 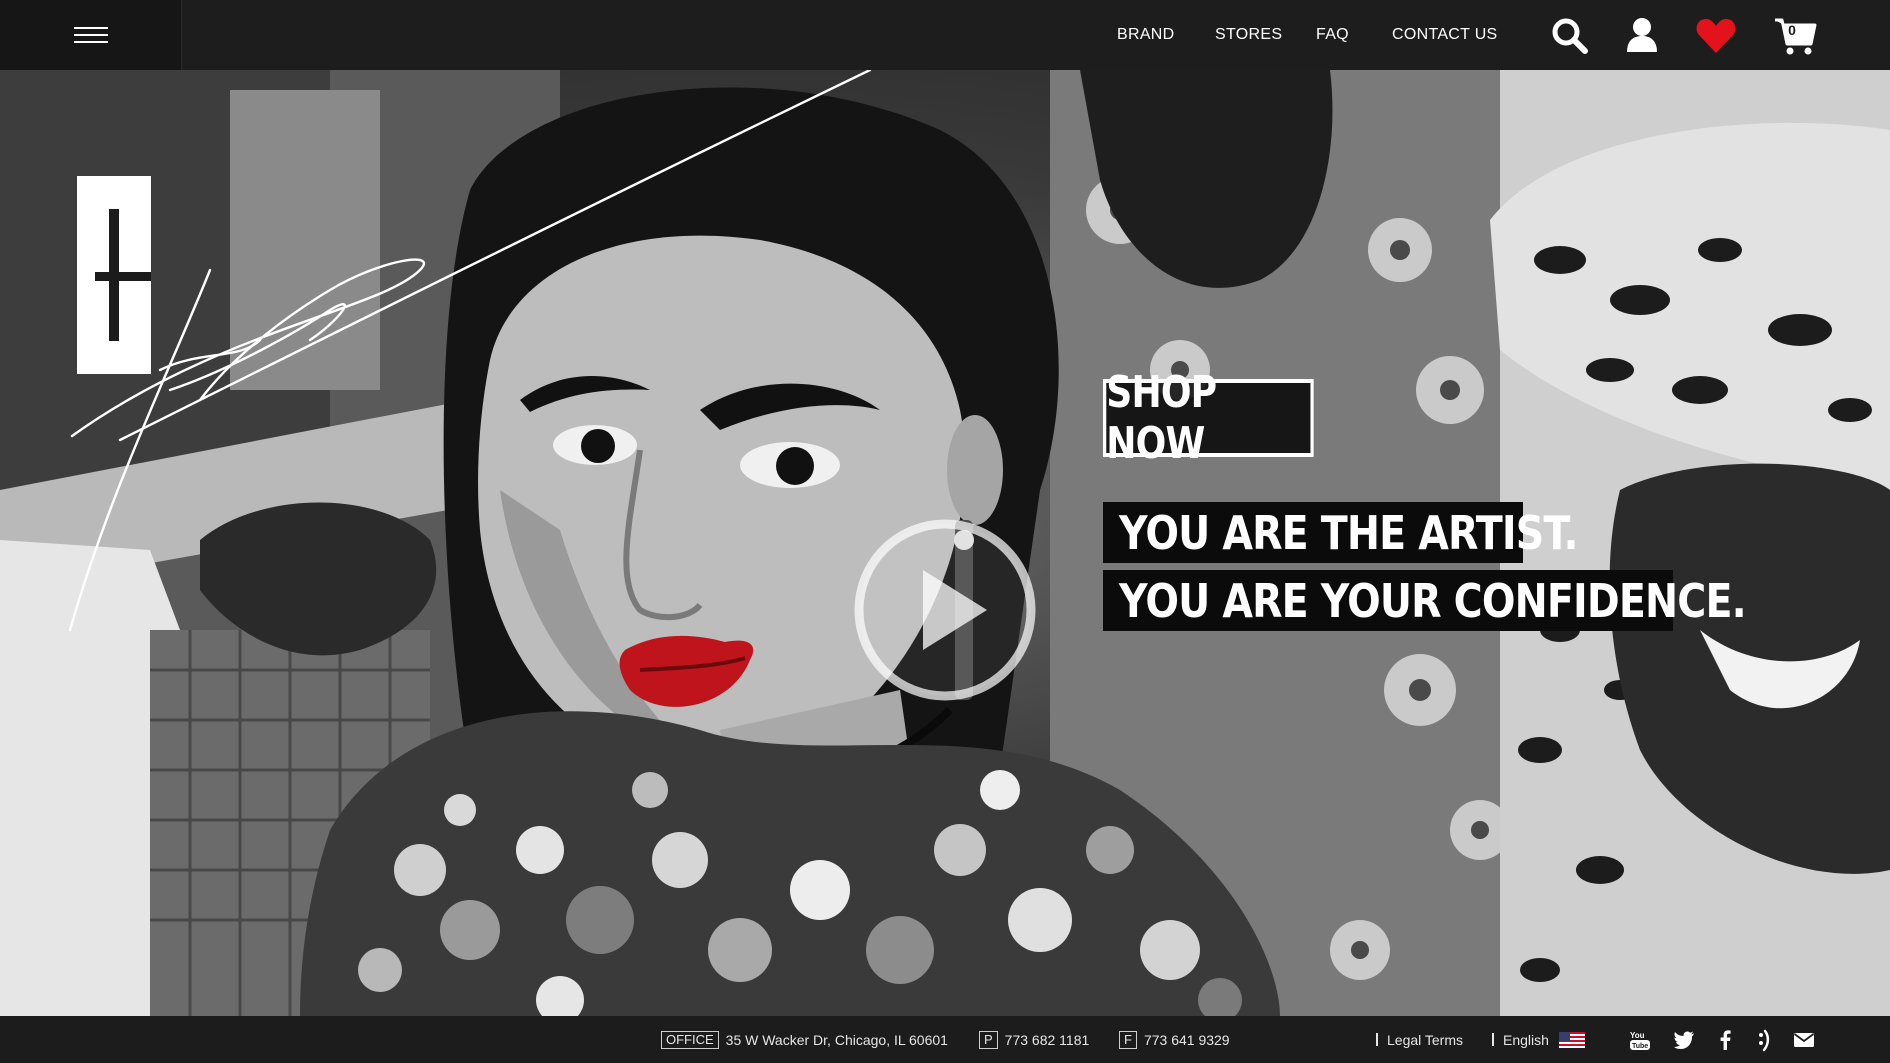 What do you see at coordinates (1146, 35) in the screenshot?
I see `nav-item-brand: BRAND` at bounding box center [1146, 35].